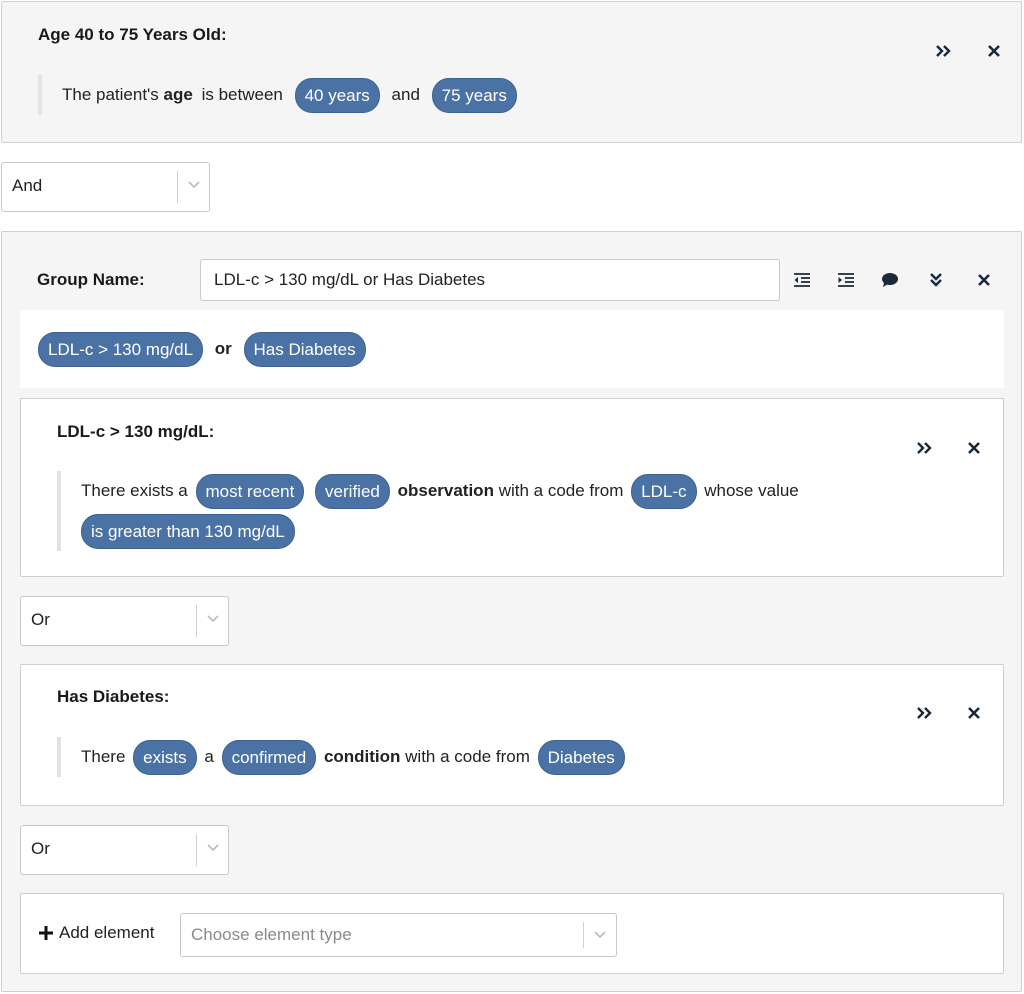 This screenshot has width=1024, height=994. I want to click on diabetes-code-pill: Diabetes, so click(581, 758).